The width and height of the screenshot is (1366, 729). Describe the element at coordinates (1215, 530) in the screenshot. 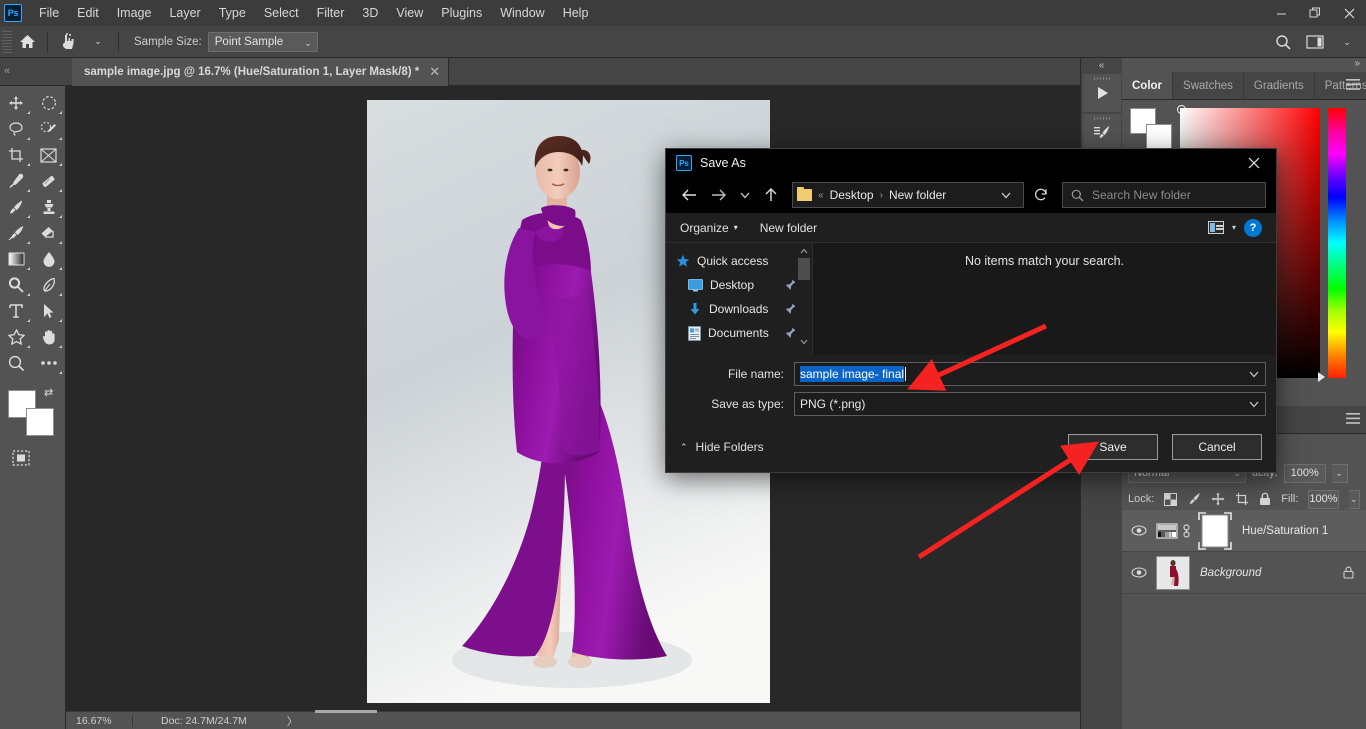

I see `layer-mask-thumbnail` at that location.